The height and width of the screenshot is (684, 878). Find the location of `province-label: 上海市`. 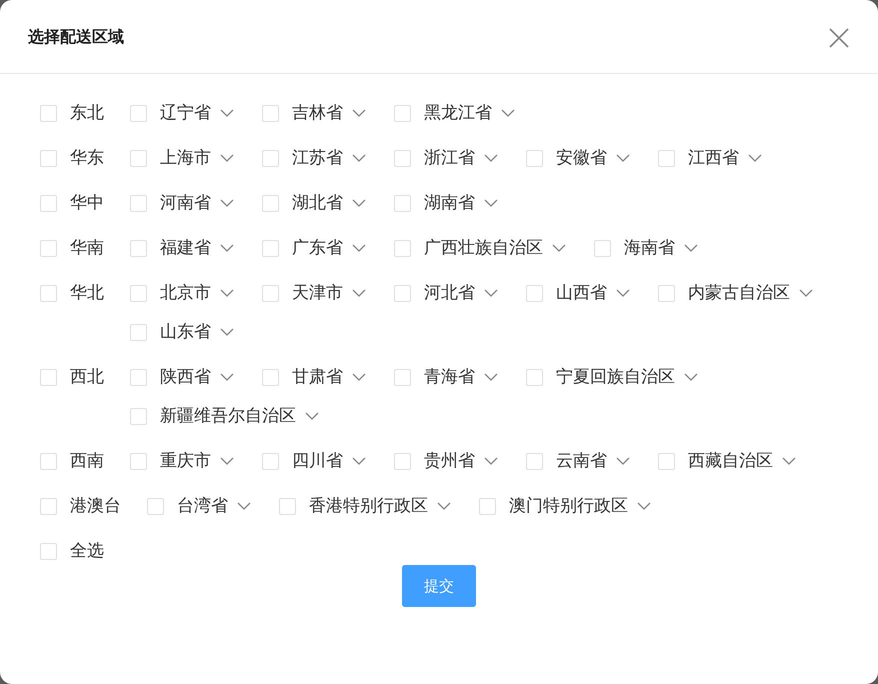

province-label: 上海市 is located at coordinates (185, 158).